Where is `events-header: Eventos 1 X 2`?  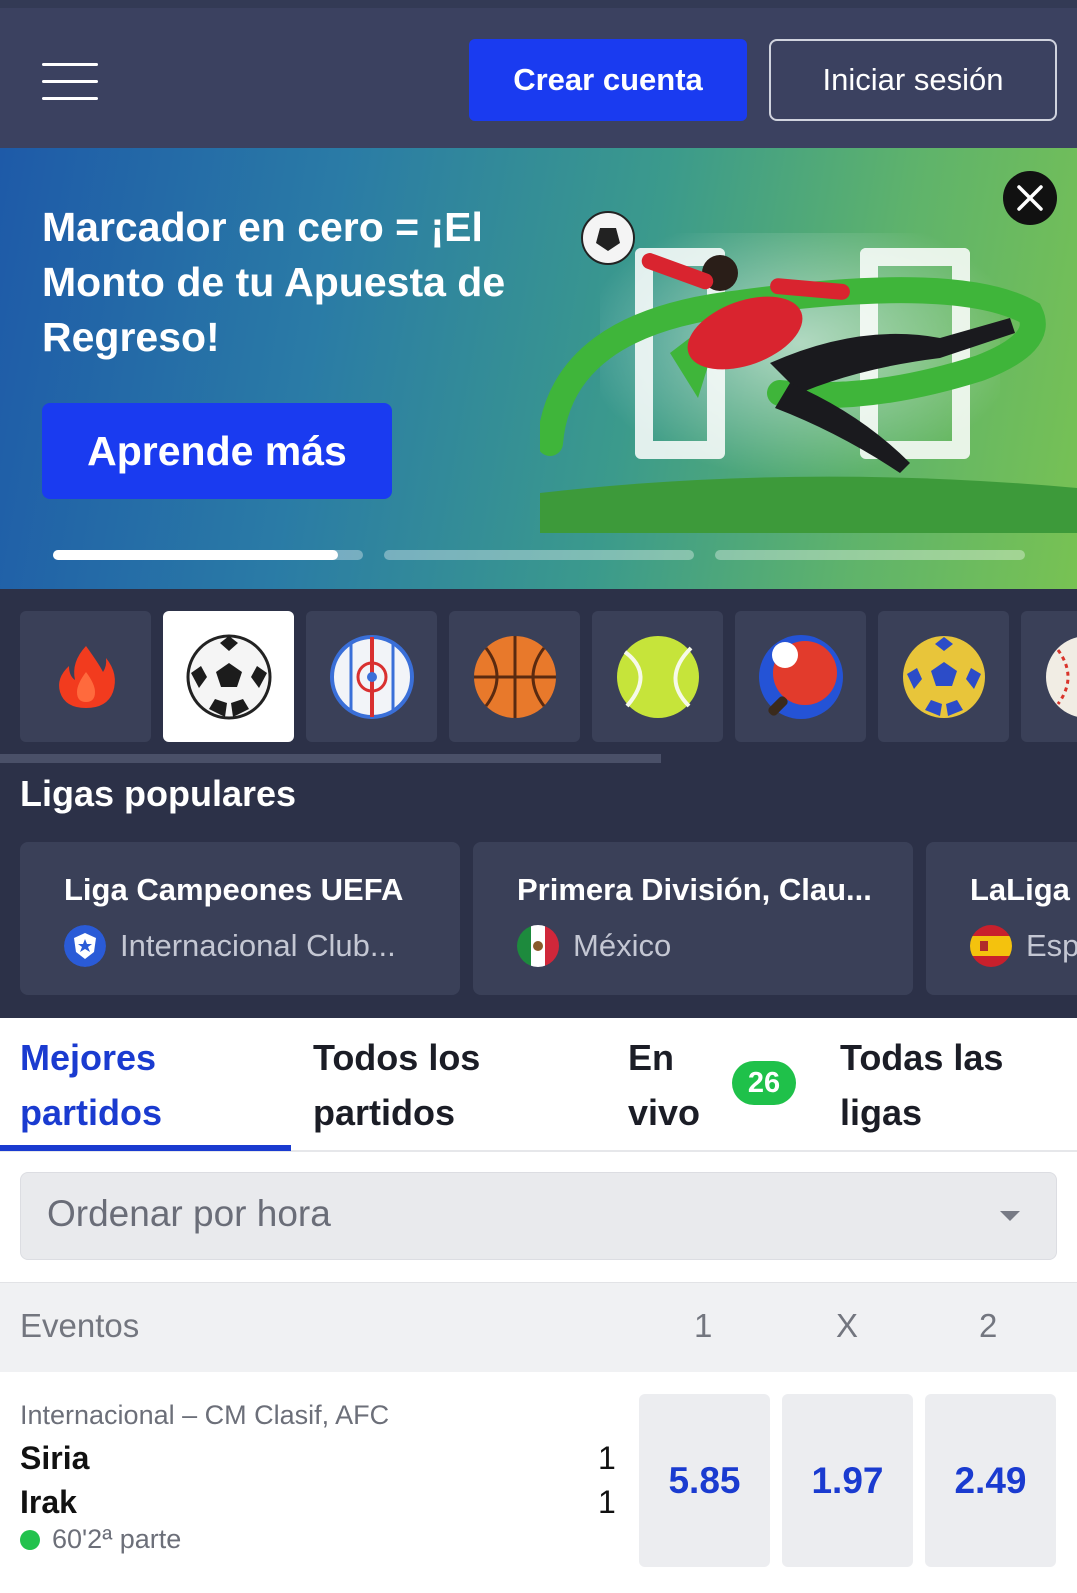
events-header: Eventos 1 X 2 is located at coordinates (538, 1327).